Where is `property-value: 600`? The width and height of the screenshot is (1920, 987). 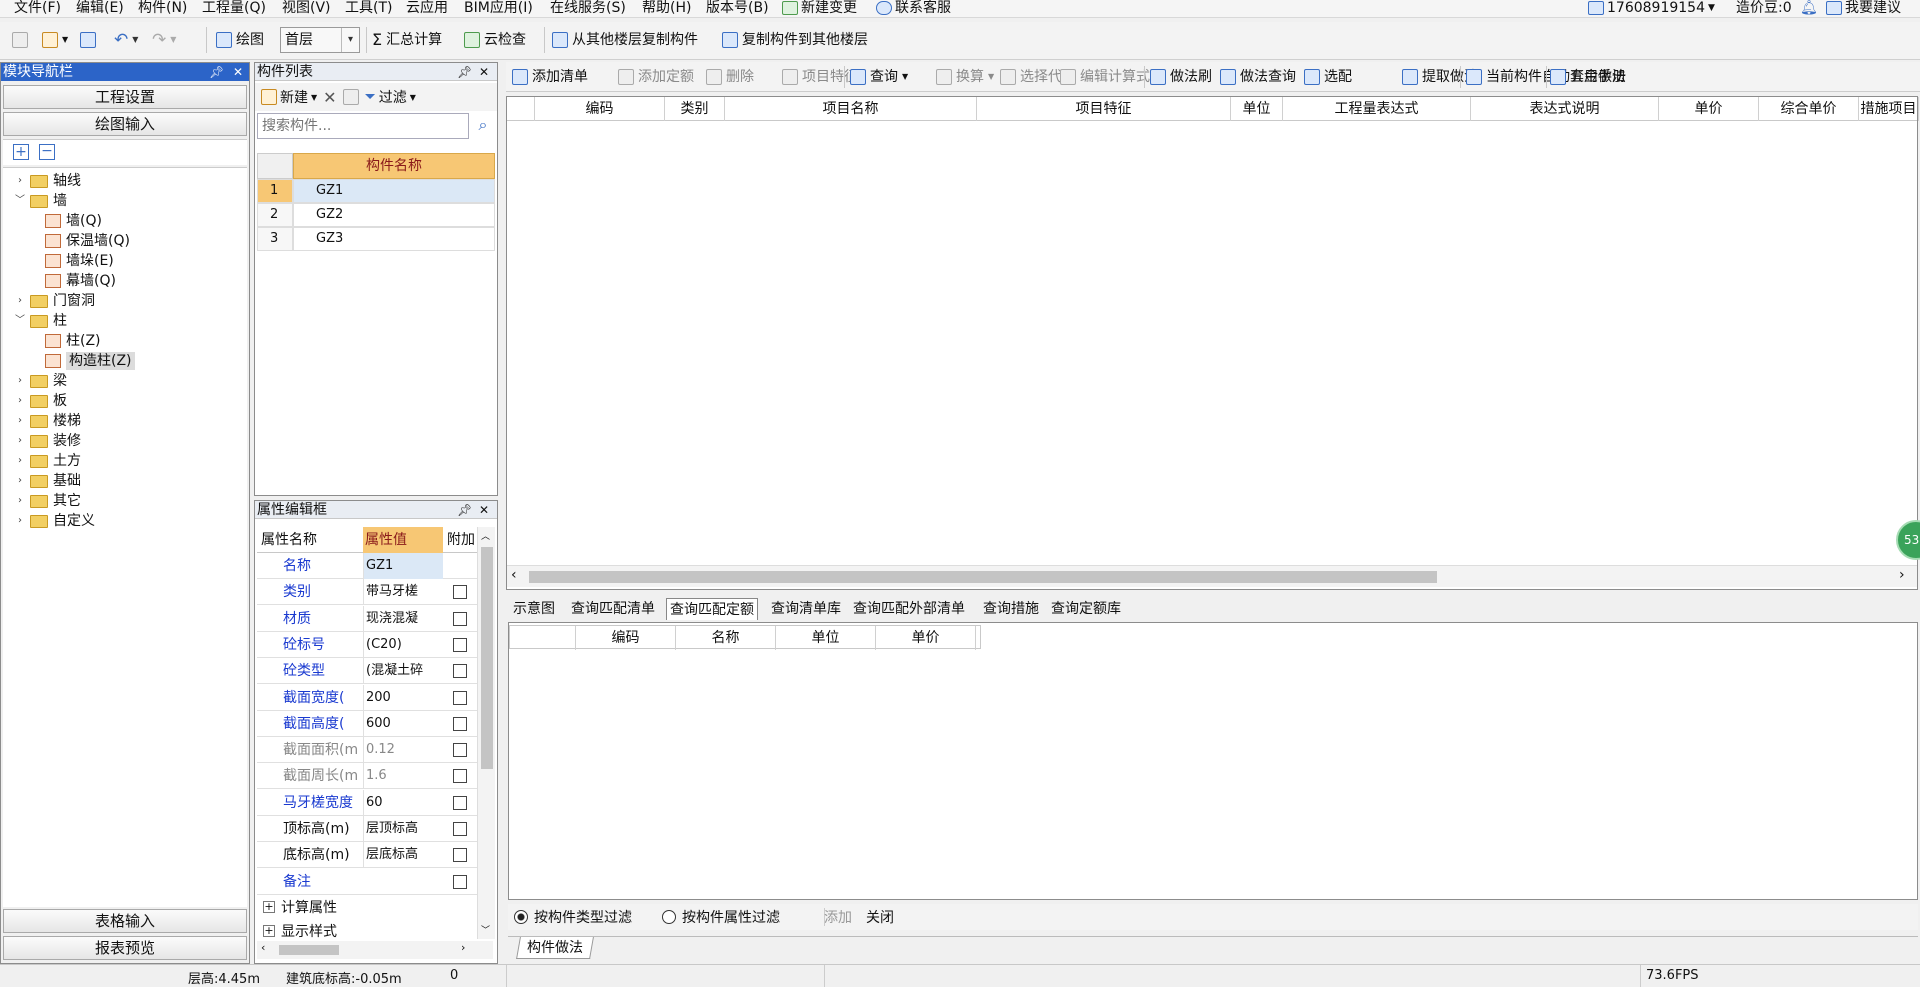
property-value: 600 is located at coordinates (403, 723).